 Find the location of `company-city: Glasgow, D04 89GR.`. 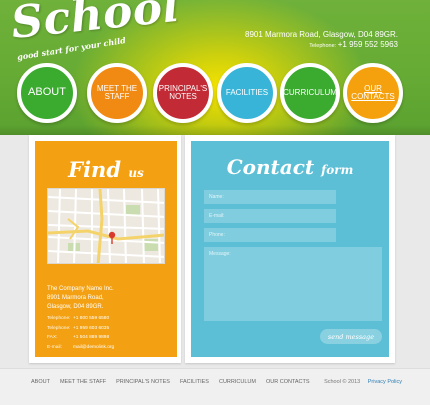

company-city: Glasgow, D04 89GR. is located at coordinates (75, 307).